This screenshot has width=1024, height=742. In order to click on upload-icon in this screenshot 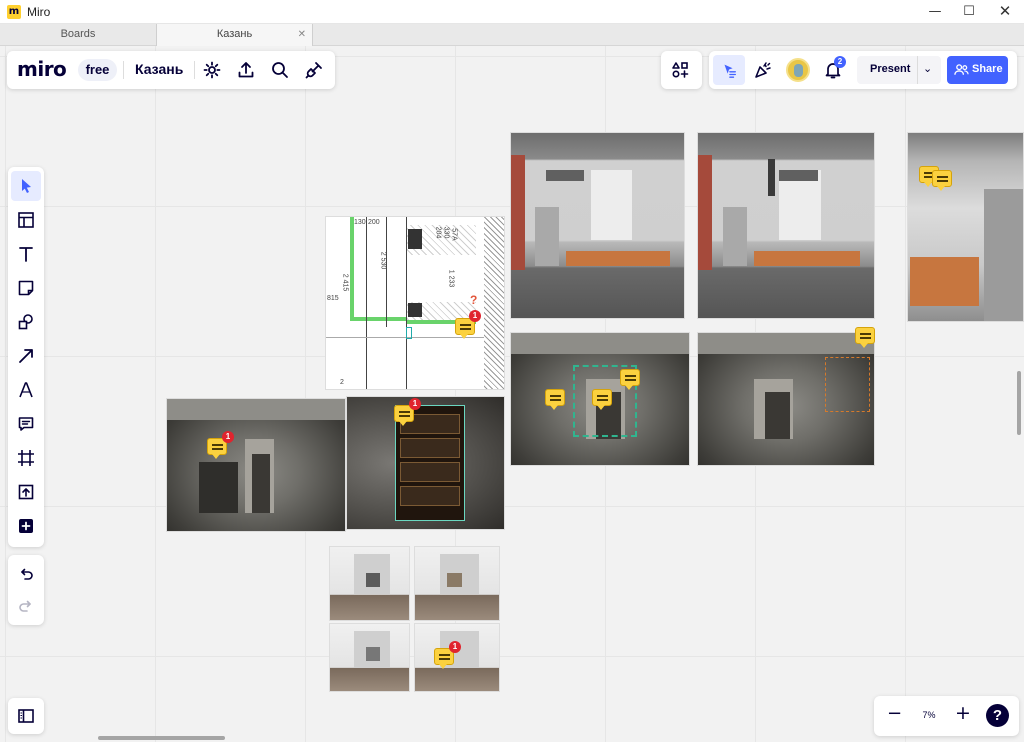, I will do `click(26, 492)`.